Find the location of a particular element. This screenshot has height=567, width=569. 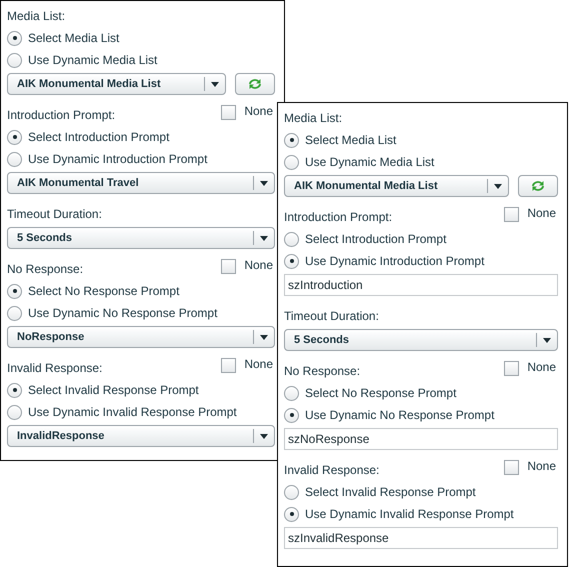

text-field: szInvalidResponse is located at coordinates (421, 538).